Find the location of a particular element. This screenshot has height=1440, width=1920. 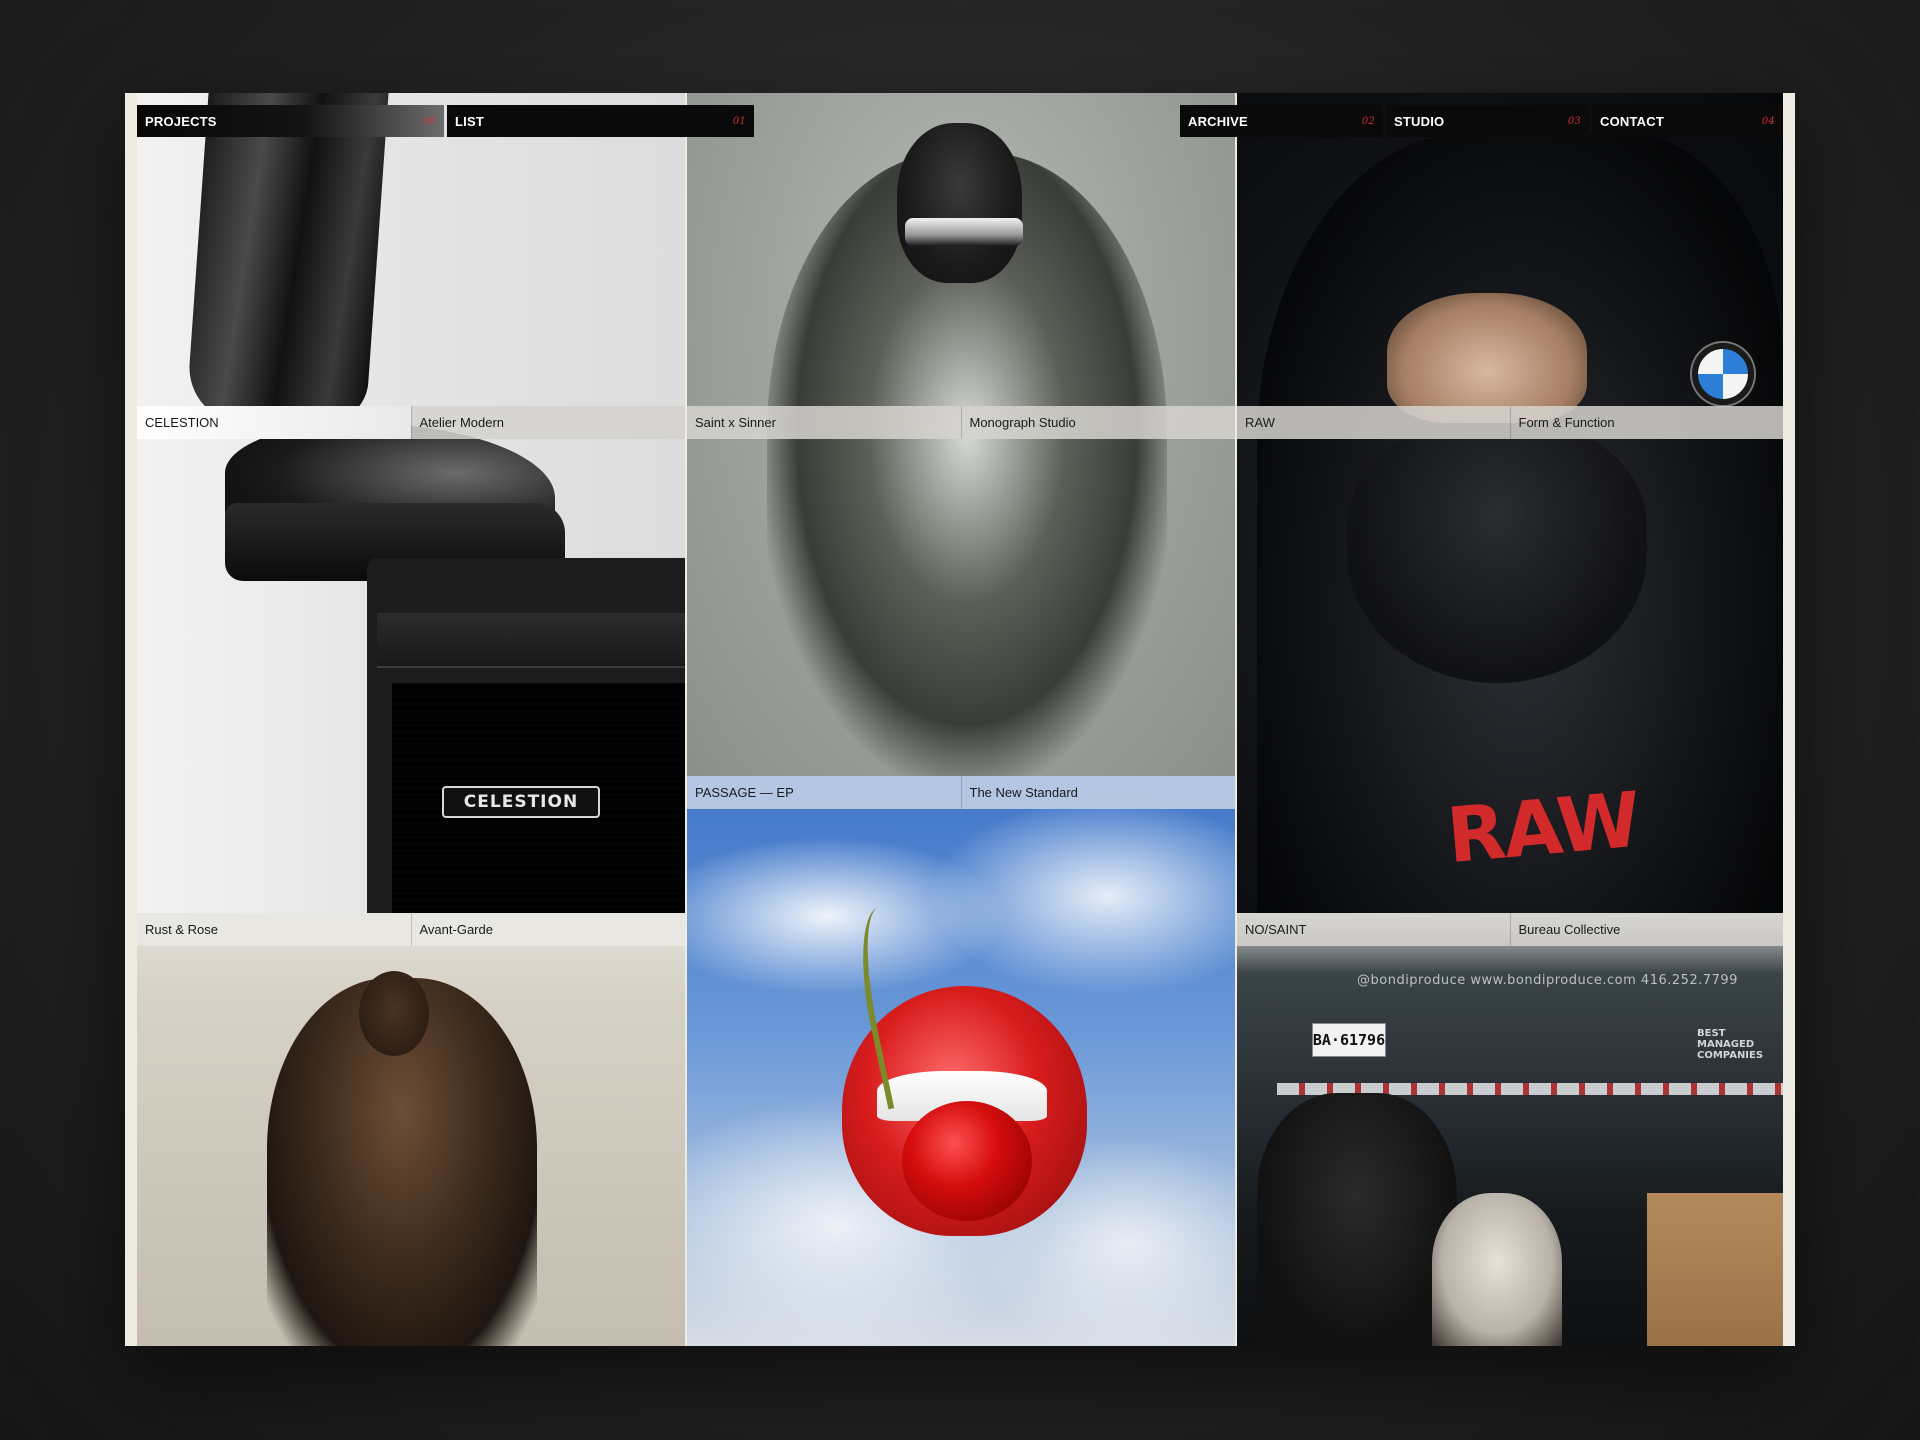

nav-list: LIST 01 is located at coordinates (600, 121).